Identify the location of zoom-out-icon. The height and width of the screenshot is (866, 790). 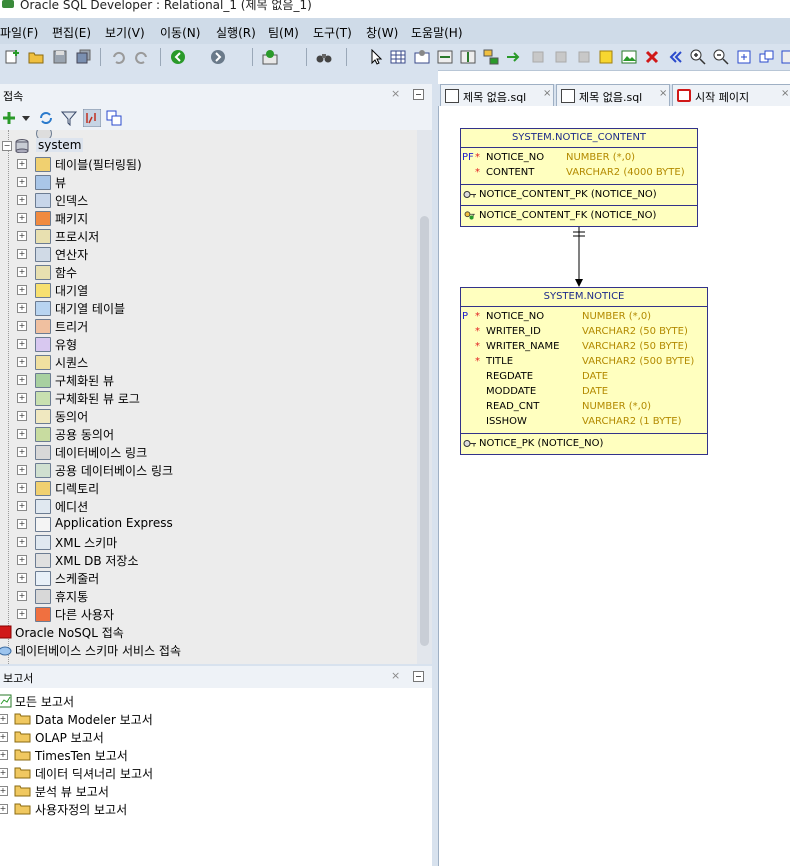
(721, 57).